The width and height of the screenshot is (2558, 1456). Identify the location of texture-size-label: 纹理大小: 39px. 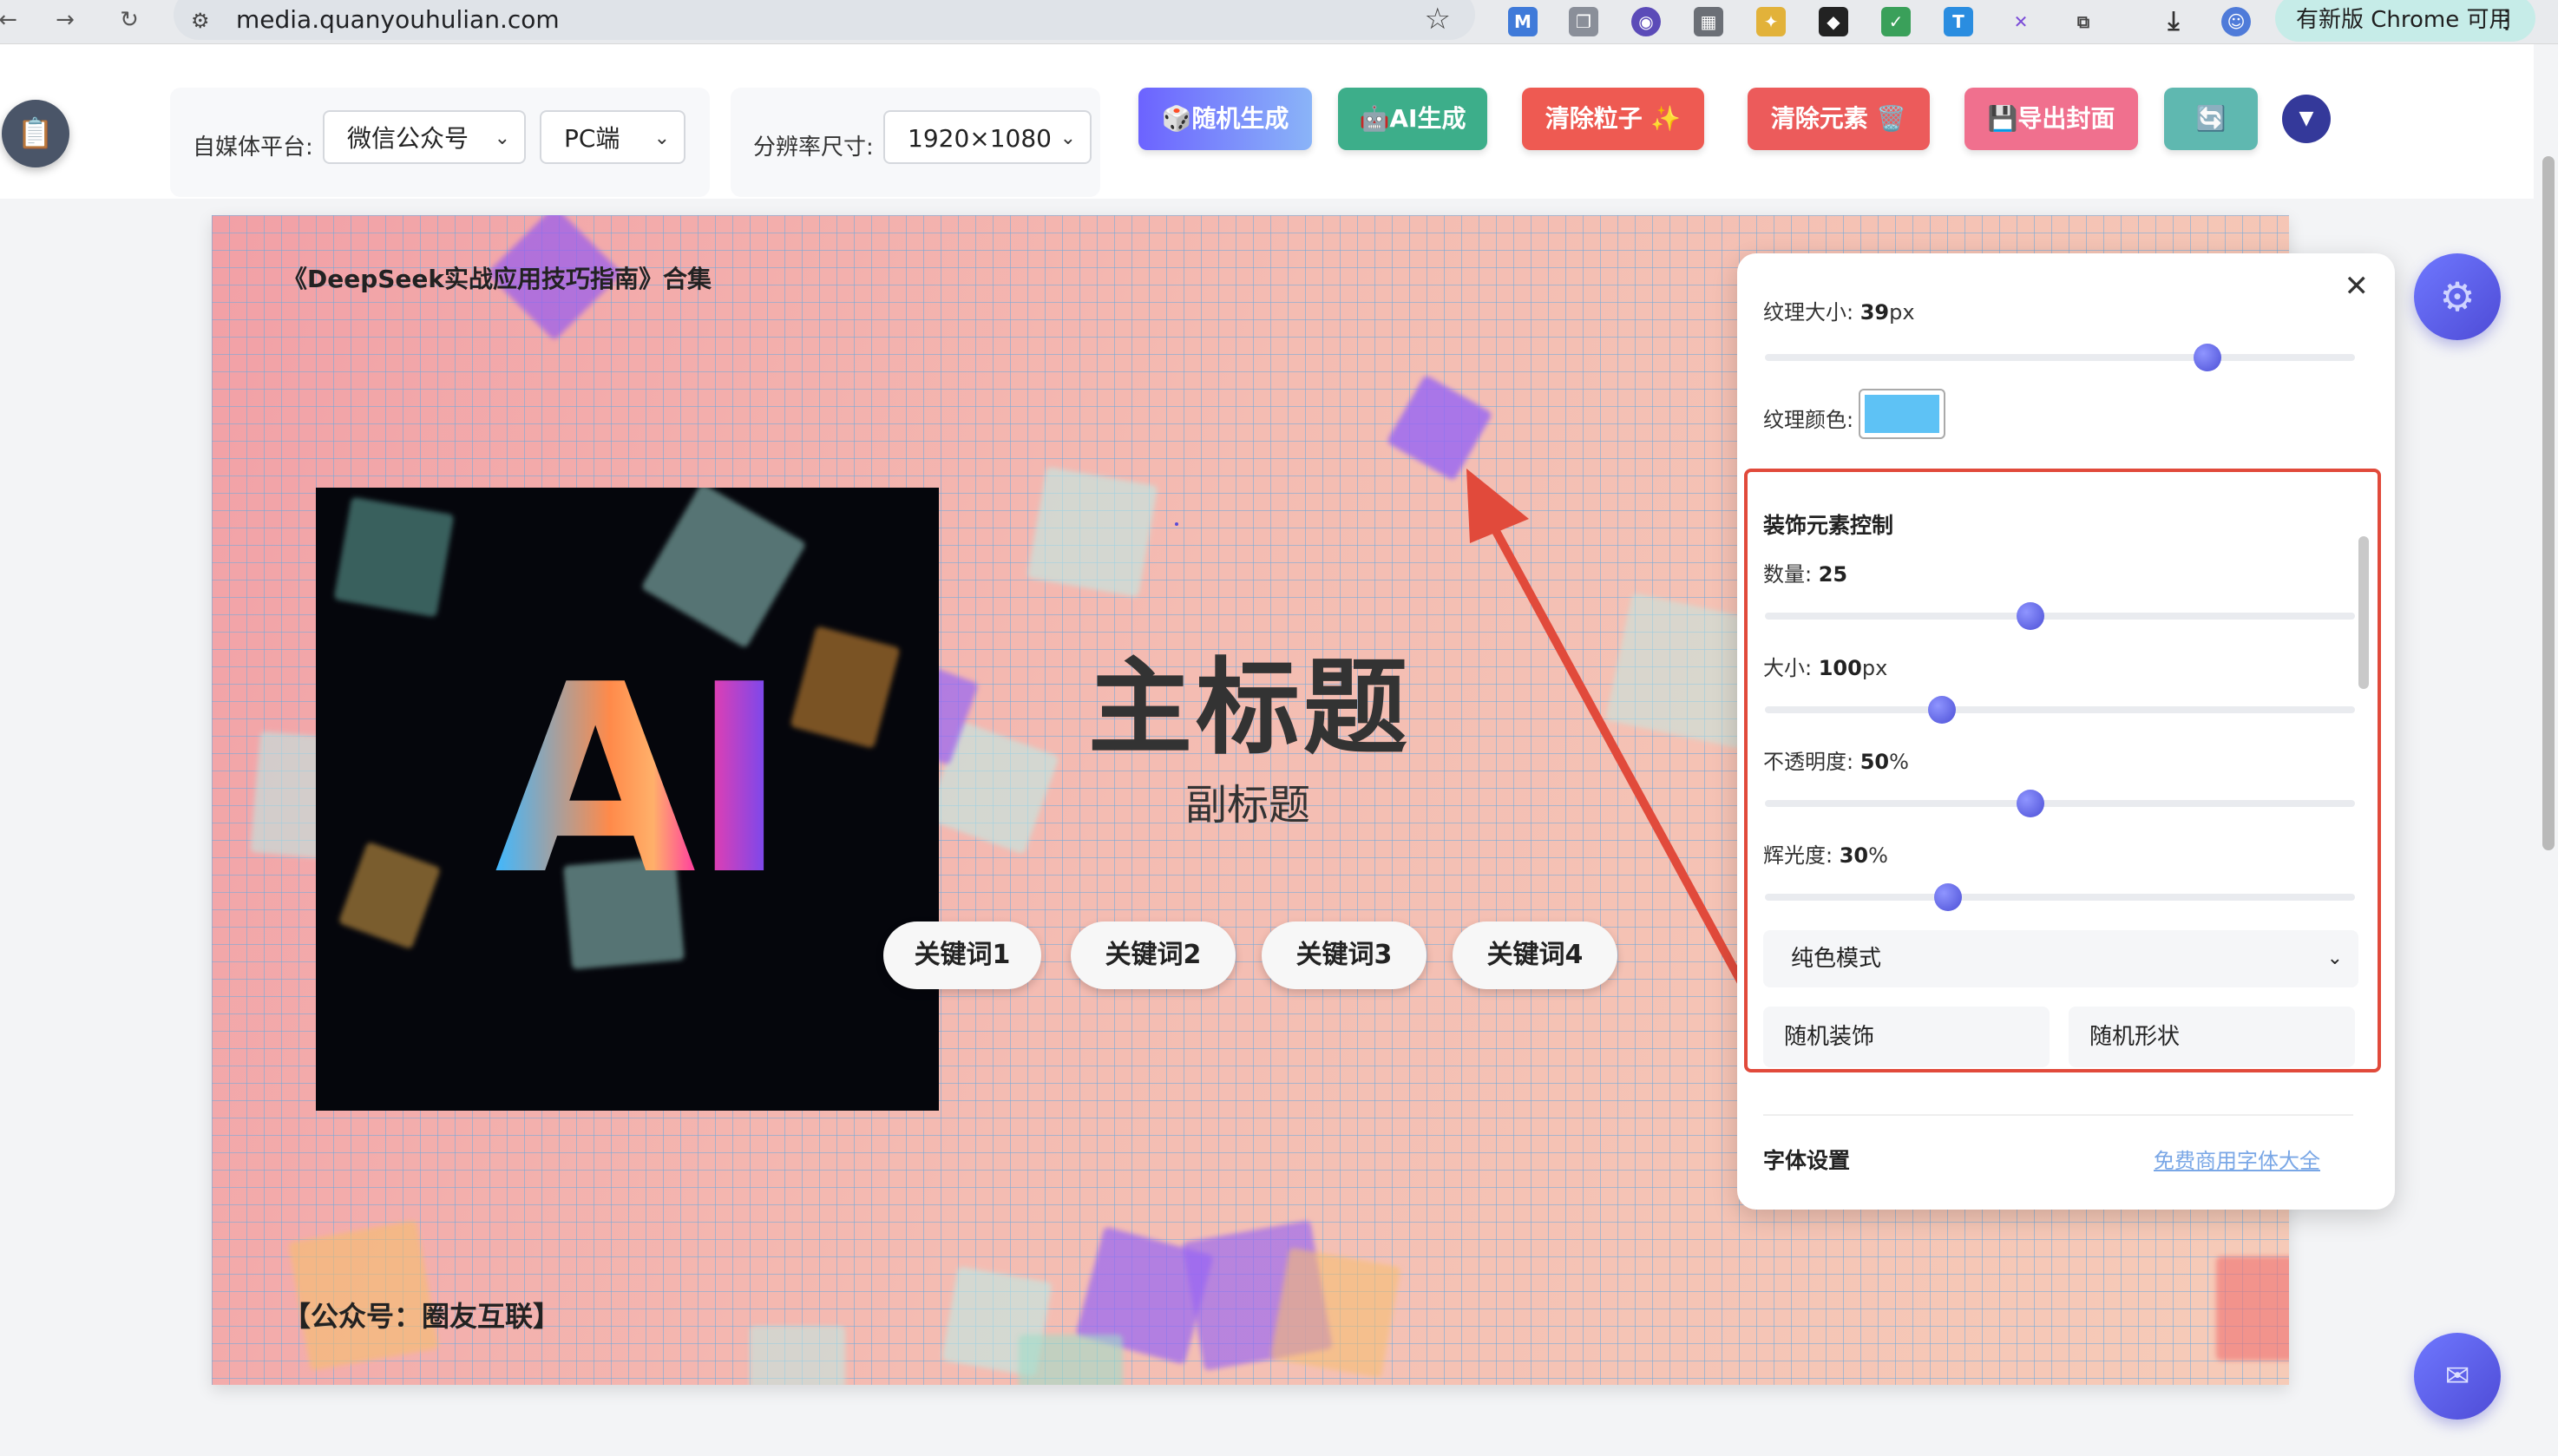
(1839, 310).